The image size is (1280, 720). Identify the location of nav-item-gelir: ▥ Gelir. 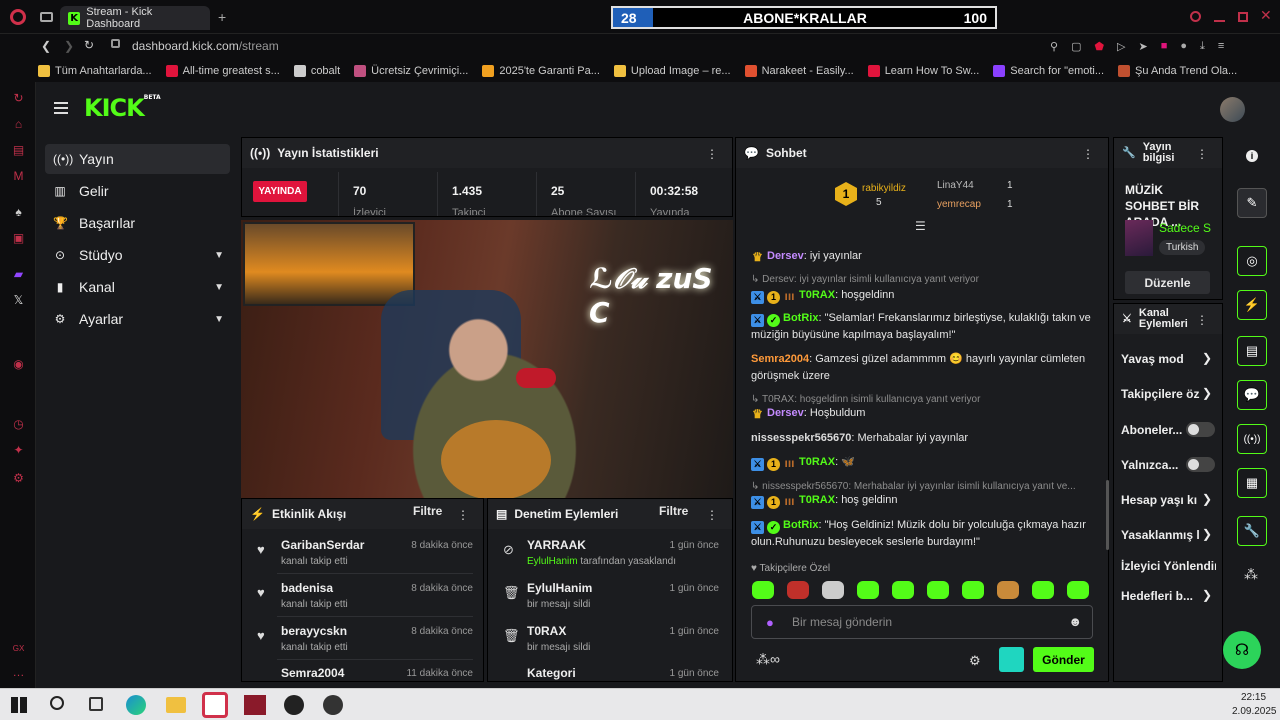
(137, 191).